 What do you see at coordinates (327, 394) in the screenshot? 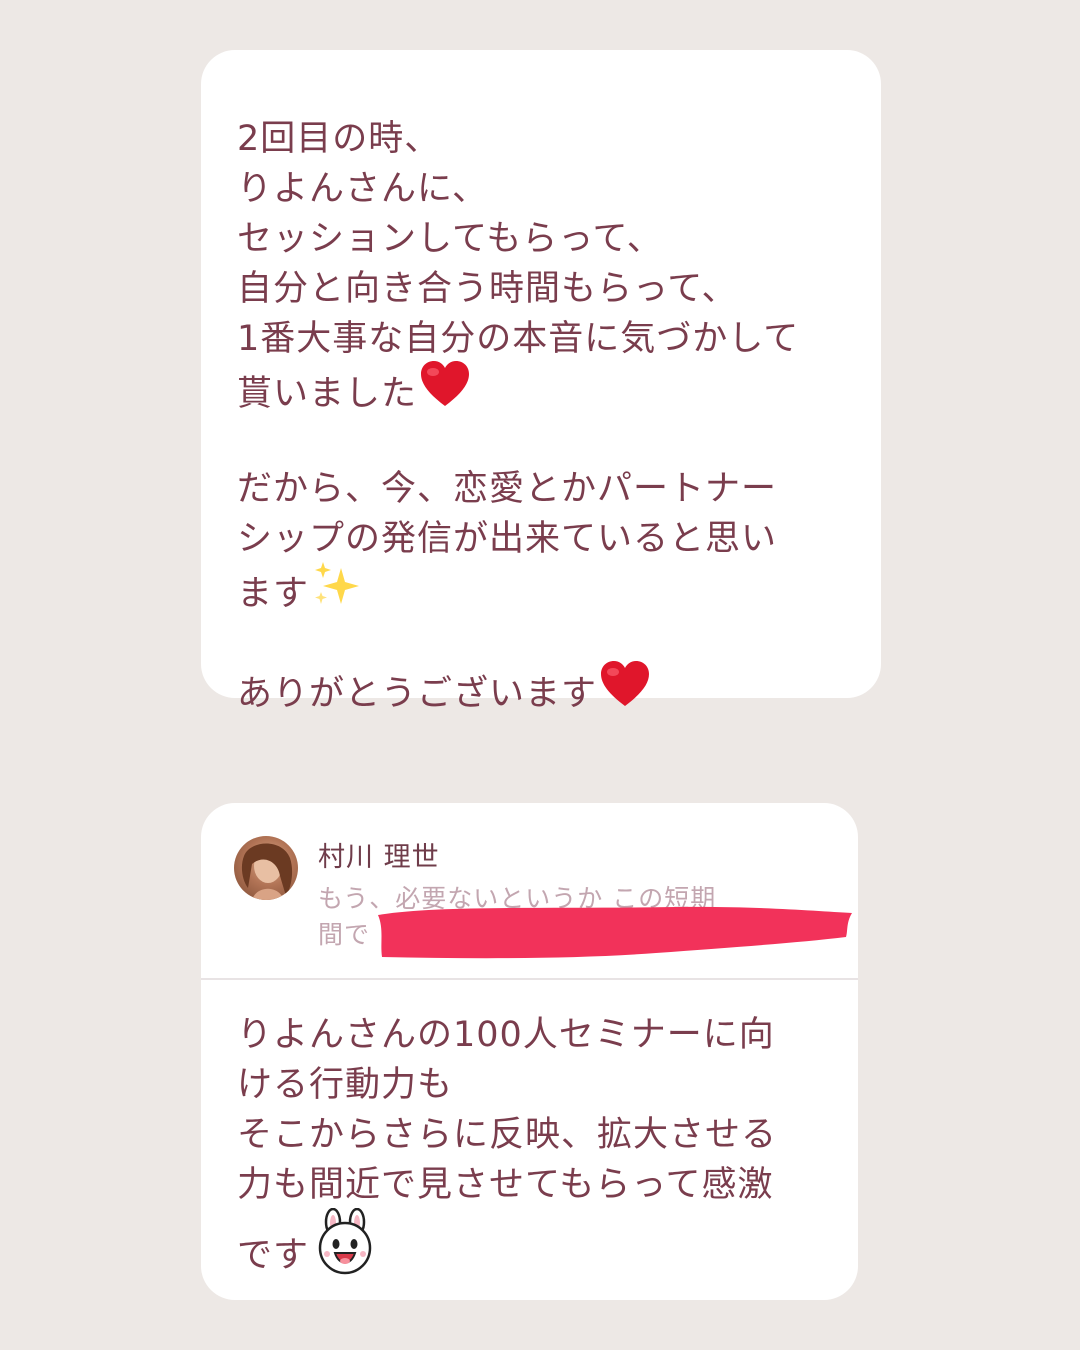
I see `message-text: 貰いました` at bounding box center [327, 394].